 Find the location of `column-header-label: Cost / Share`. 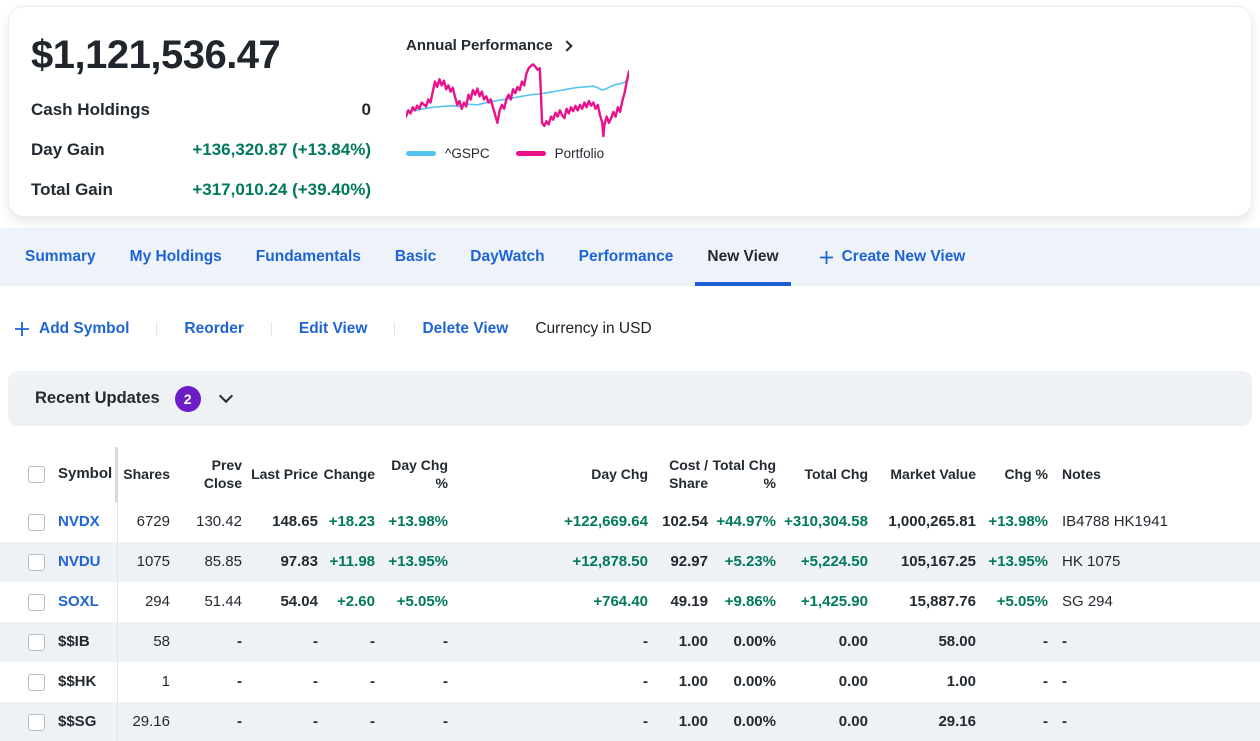

column-header-label: Cost / Share is located at coordinates (688, 474).